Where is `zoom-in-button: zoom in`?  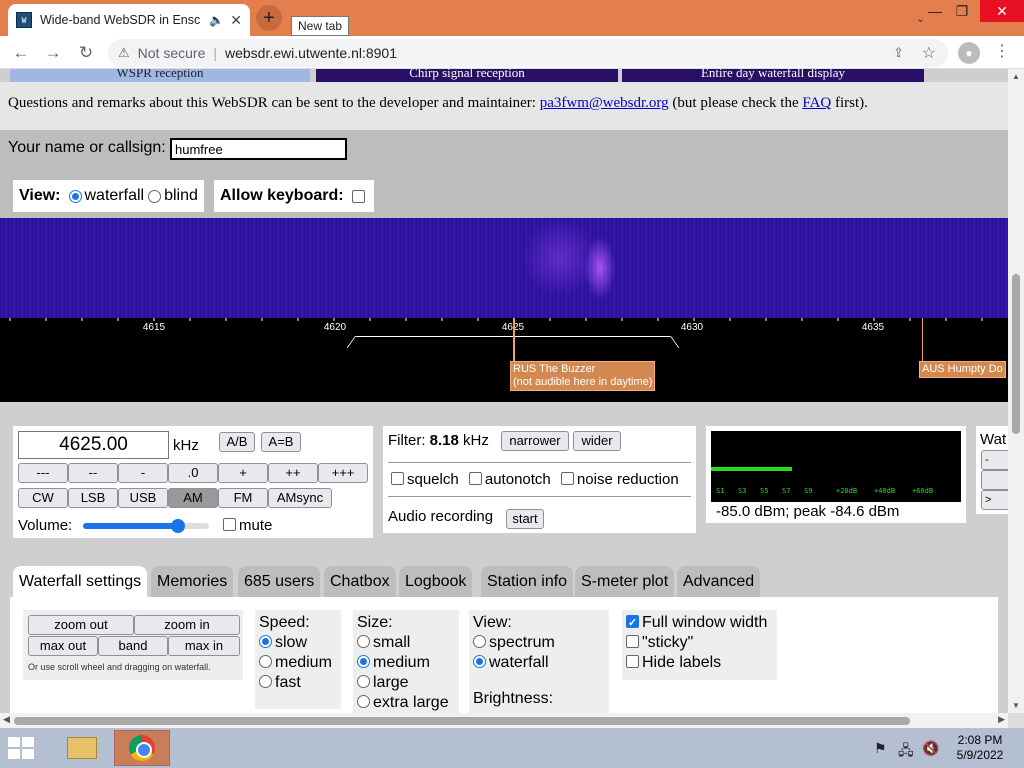
zoom-in-button: zoom in is located at coordinates (187, 625).